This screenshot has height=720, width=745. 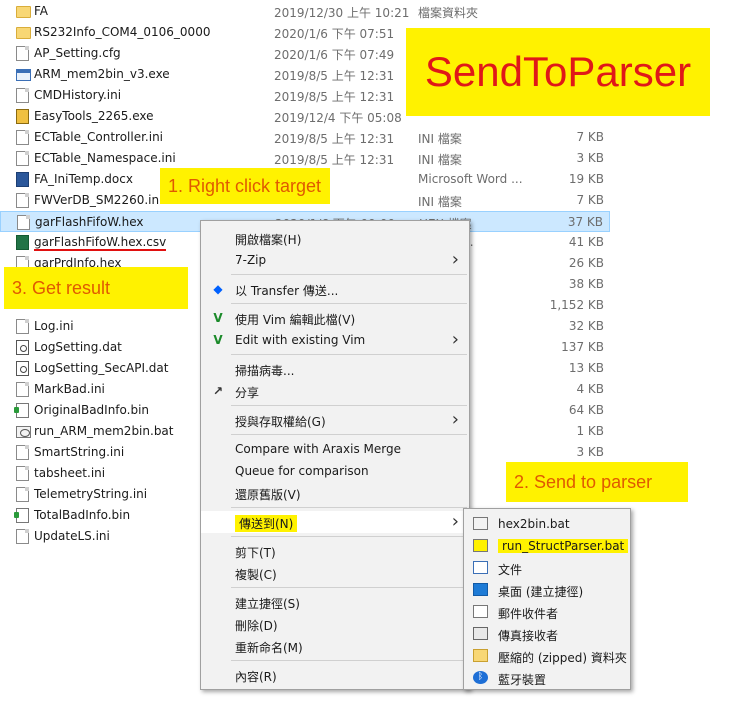 What do you see at coordinates (480, 567) in the screenshot?
I see `documents-icon` at bounding box center [480, 567].